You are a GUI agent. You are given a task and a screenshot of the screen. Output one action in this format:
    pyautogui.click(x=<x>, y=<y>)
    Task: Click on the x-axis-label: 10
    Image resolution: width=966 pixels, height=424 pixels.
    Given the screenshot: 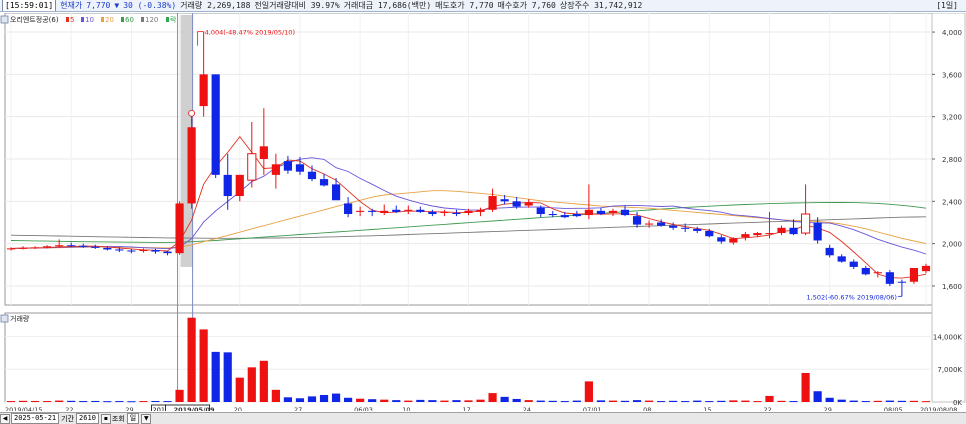 What is the action you would take?
    pyautogui.click(x=406, y=408)
    